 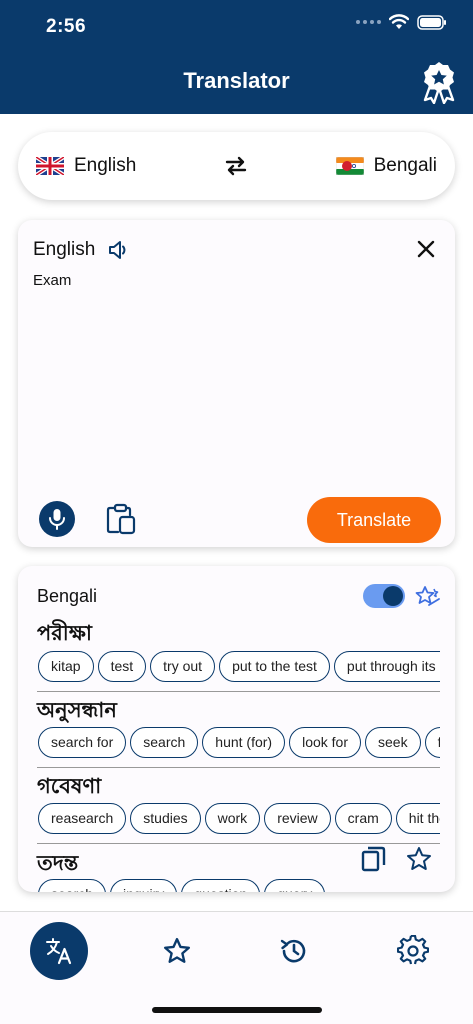 What do you see at coordinates (69, 786) in the screenshot?
I see `translation-word: গবেষণা` at bounding box center [69, 786].